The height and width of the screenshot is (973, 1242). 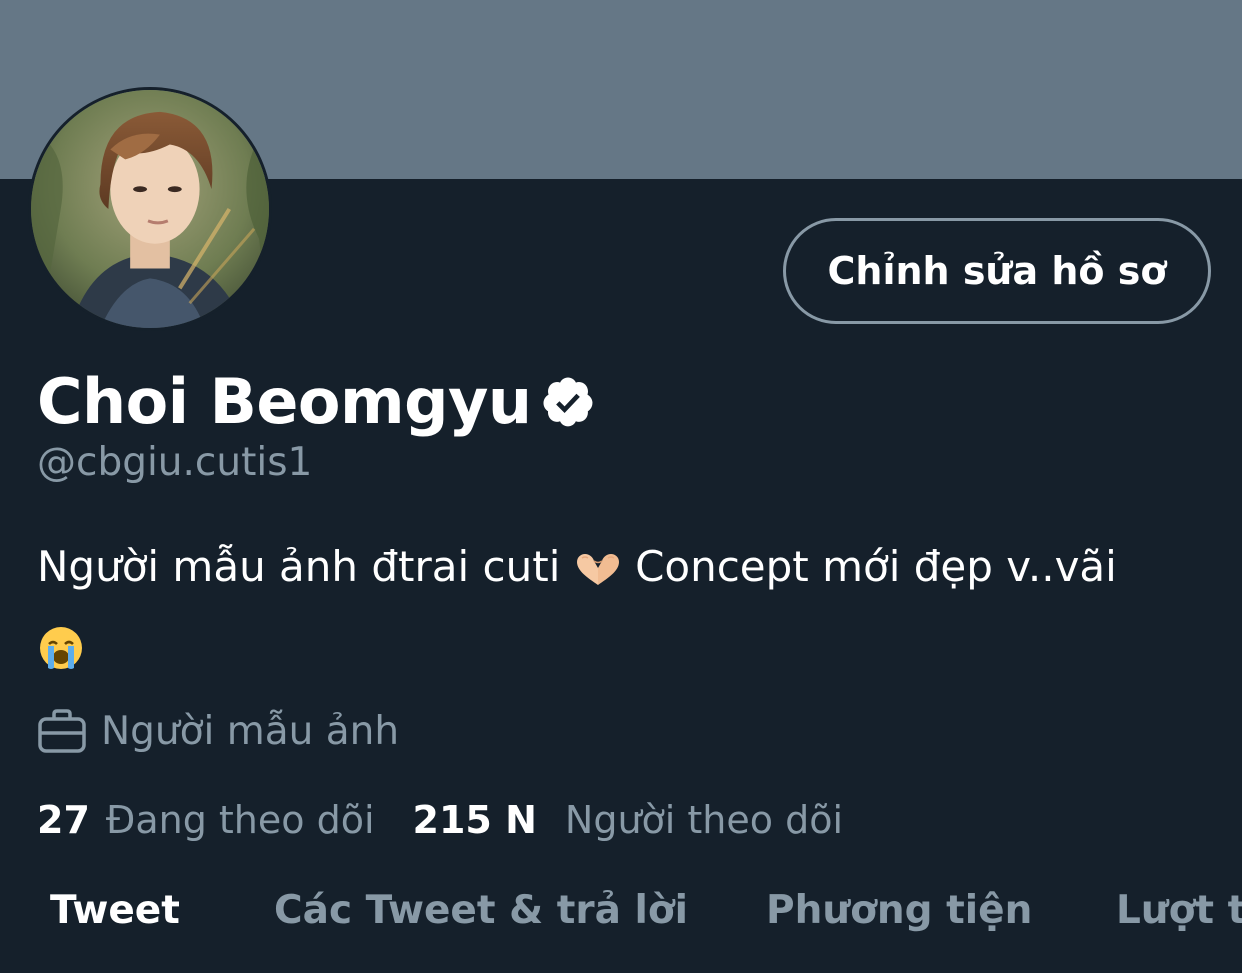 I want to click on follow-stats: 27 Đang theo dõi 215 N Người theo dõi, so click(x=440, y=820).